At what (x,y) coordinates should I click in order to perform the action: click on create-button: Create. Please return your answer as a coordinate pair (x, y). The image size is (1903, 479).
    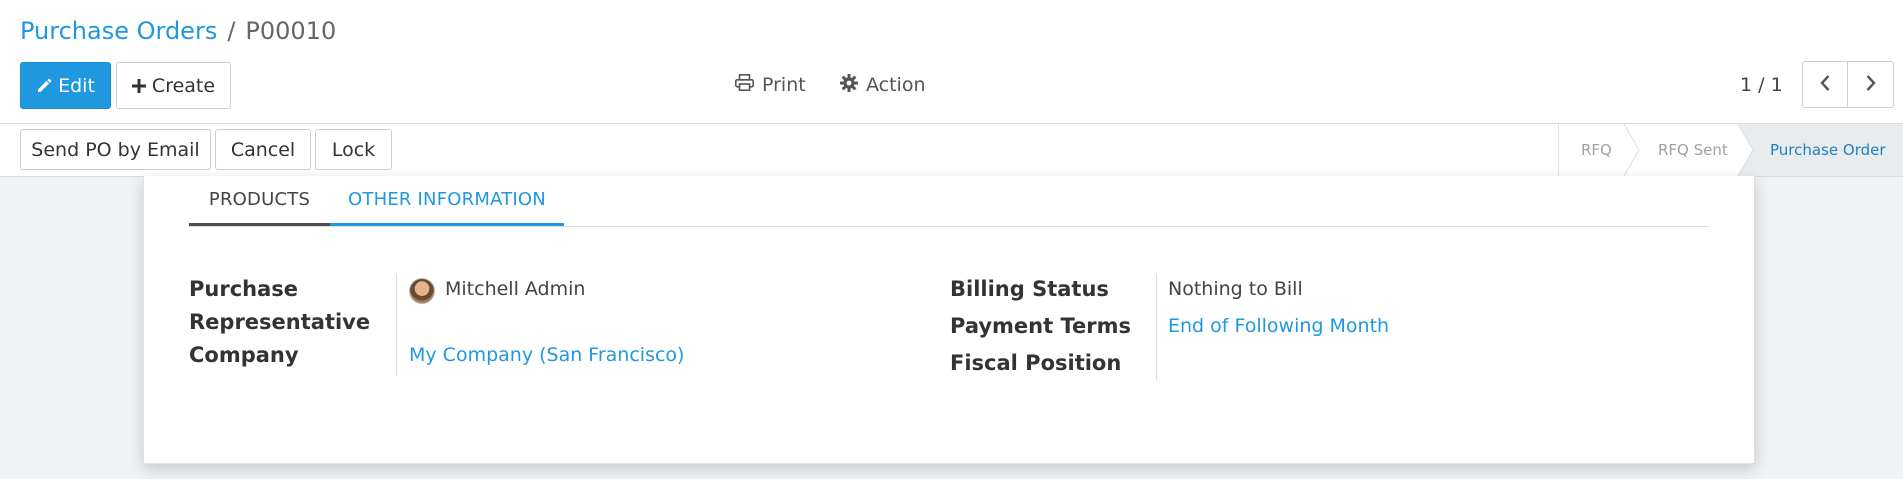
    Looking at the image, I should click on (173, 85).